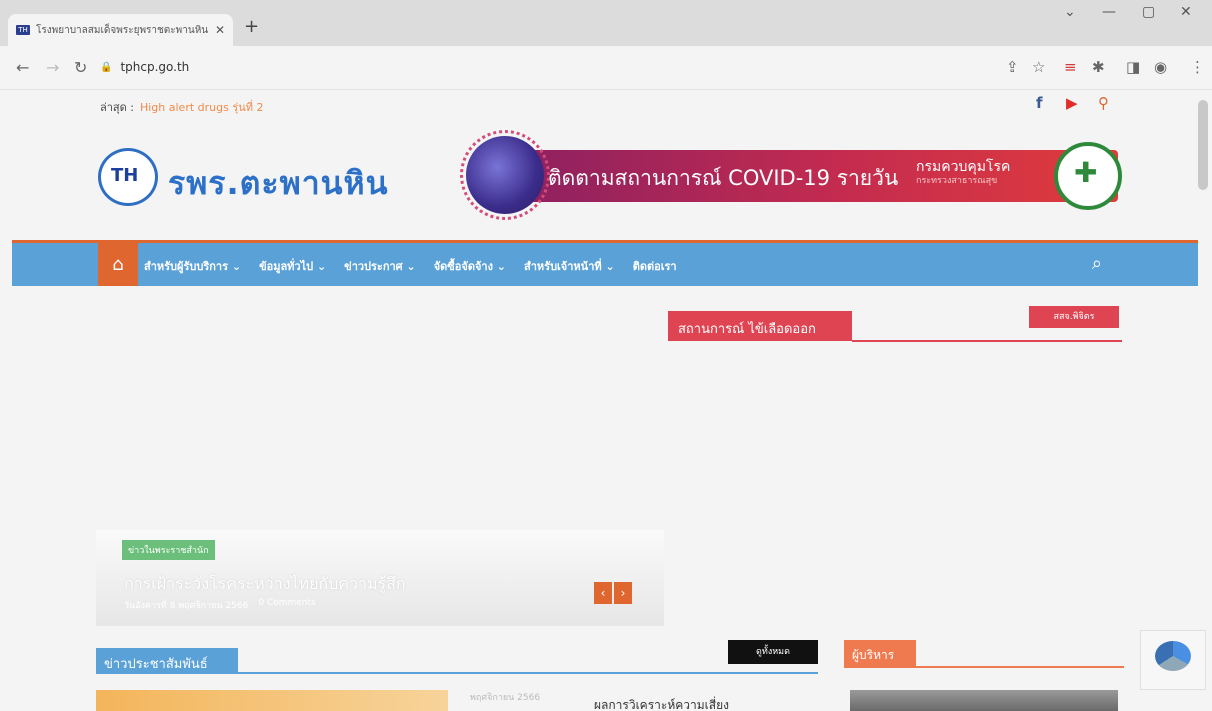 The height and width of the screenshot is (711, 1212). What do you see at coordinates (80, 67) in the screenshot?
I see `reload-icon: ↻` at bounding box center [80, 67].